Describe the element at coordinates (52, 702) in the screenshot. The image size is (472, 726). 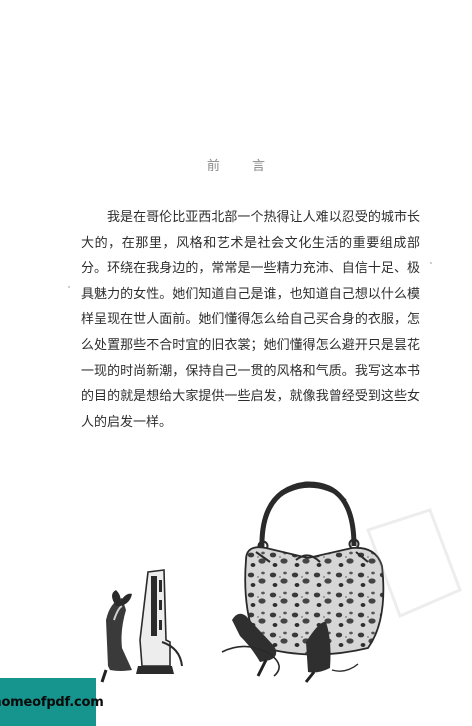
I see `site-watermark-badge: homeofpdf.com` at that location.